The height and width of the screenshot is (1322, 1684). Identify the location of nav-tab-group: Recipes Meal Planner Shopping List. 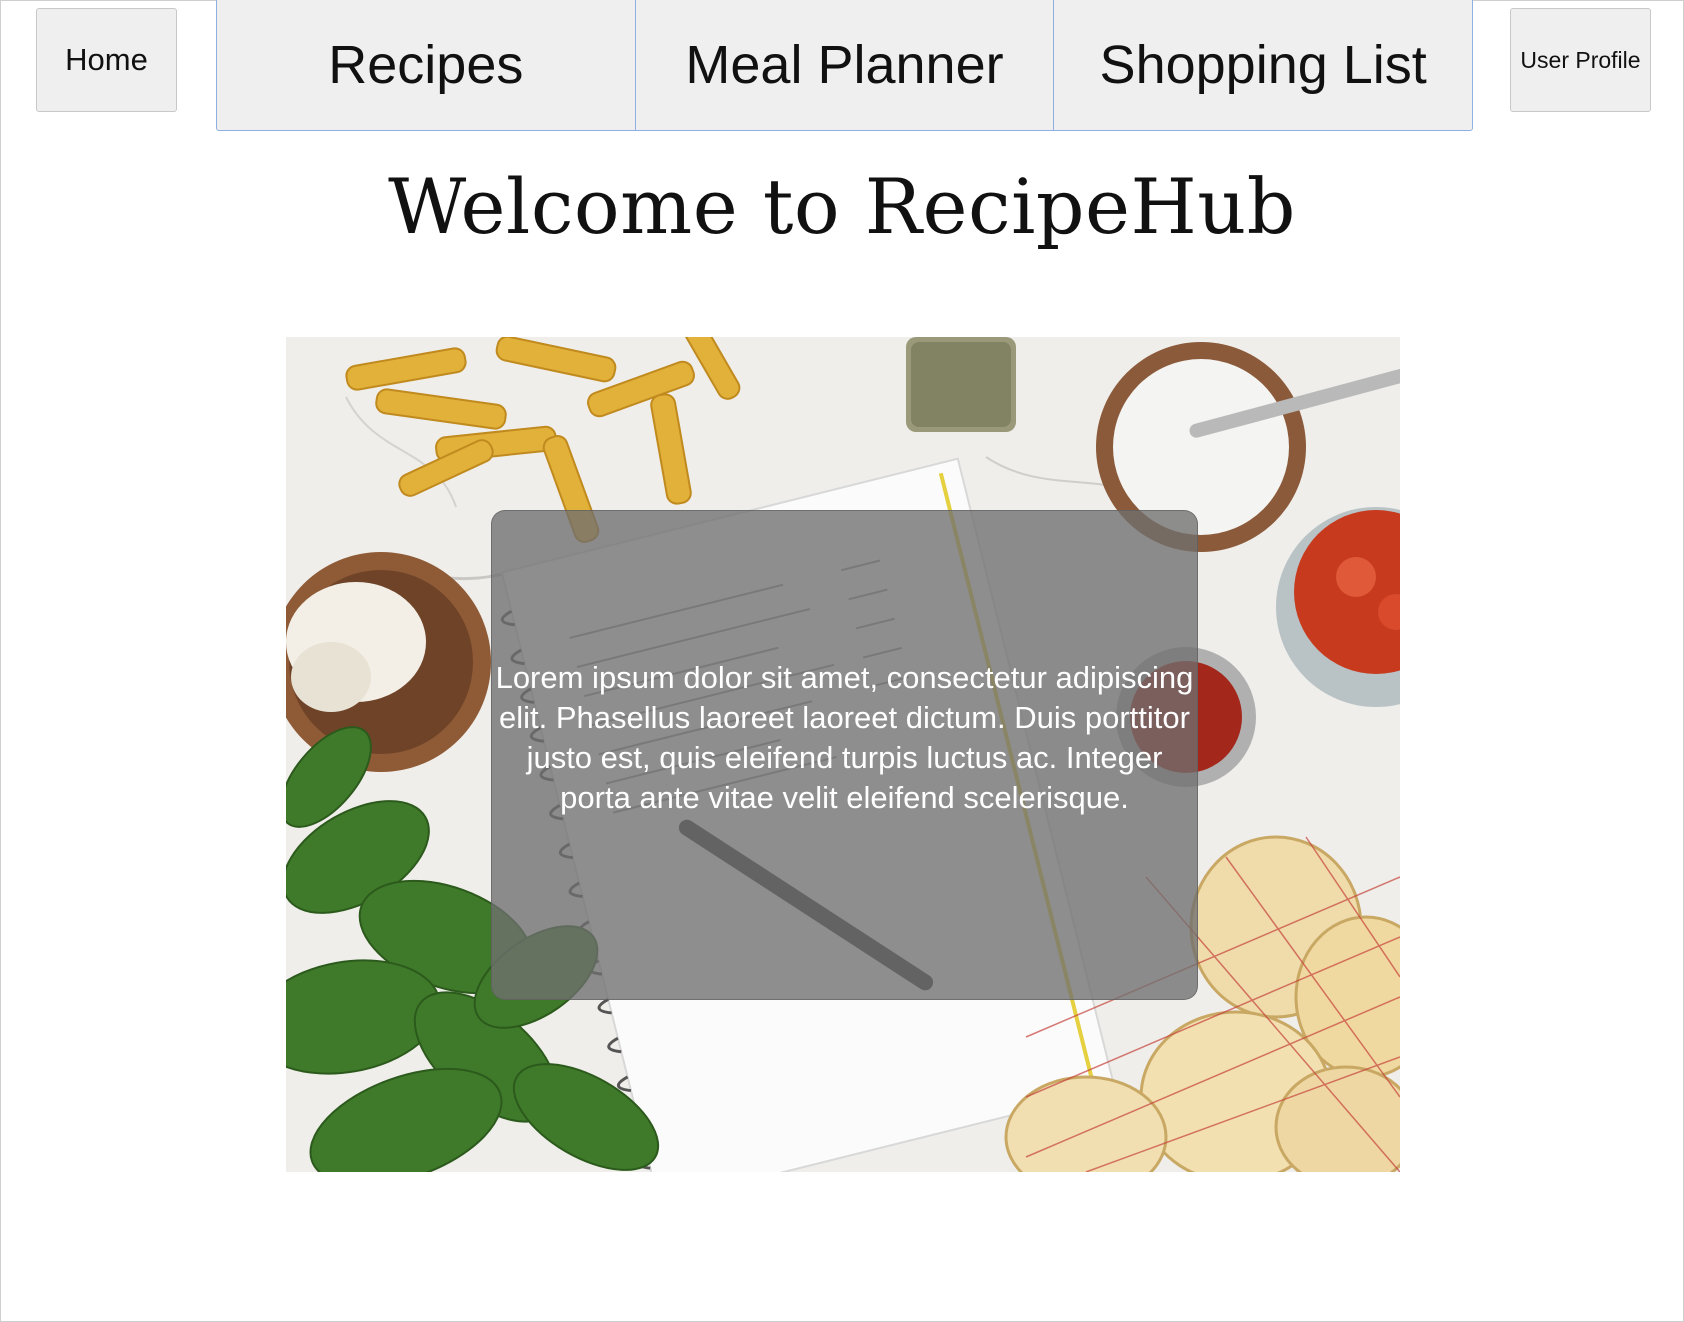
(844, 65).